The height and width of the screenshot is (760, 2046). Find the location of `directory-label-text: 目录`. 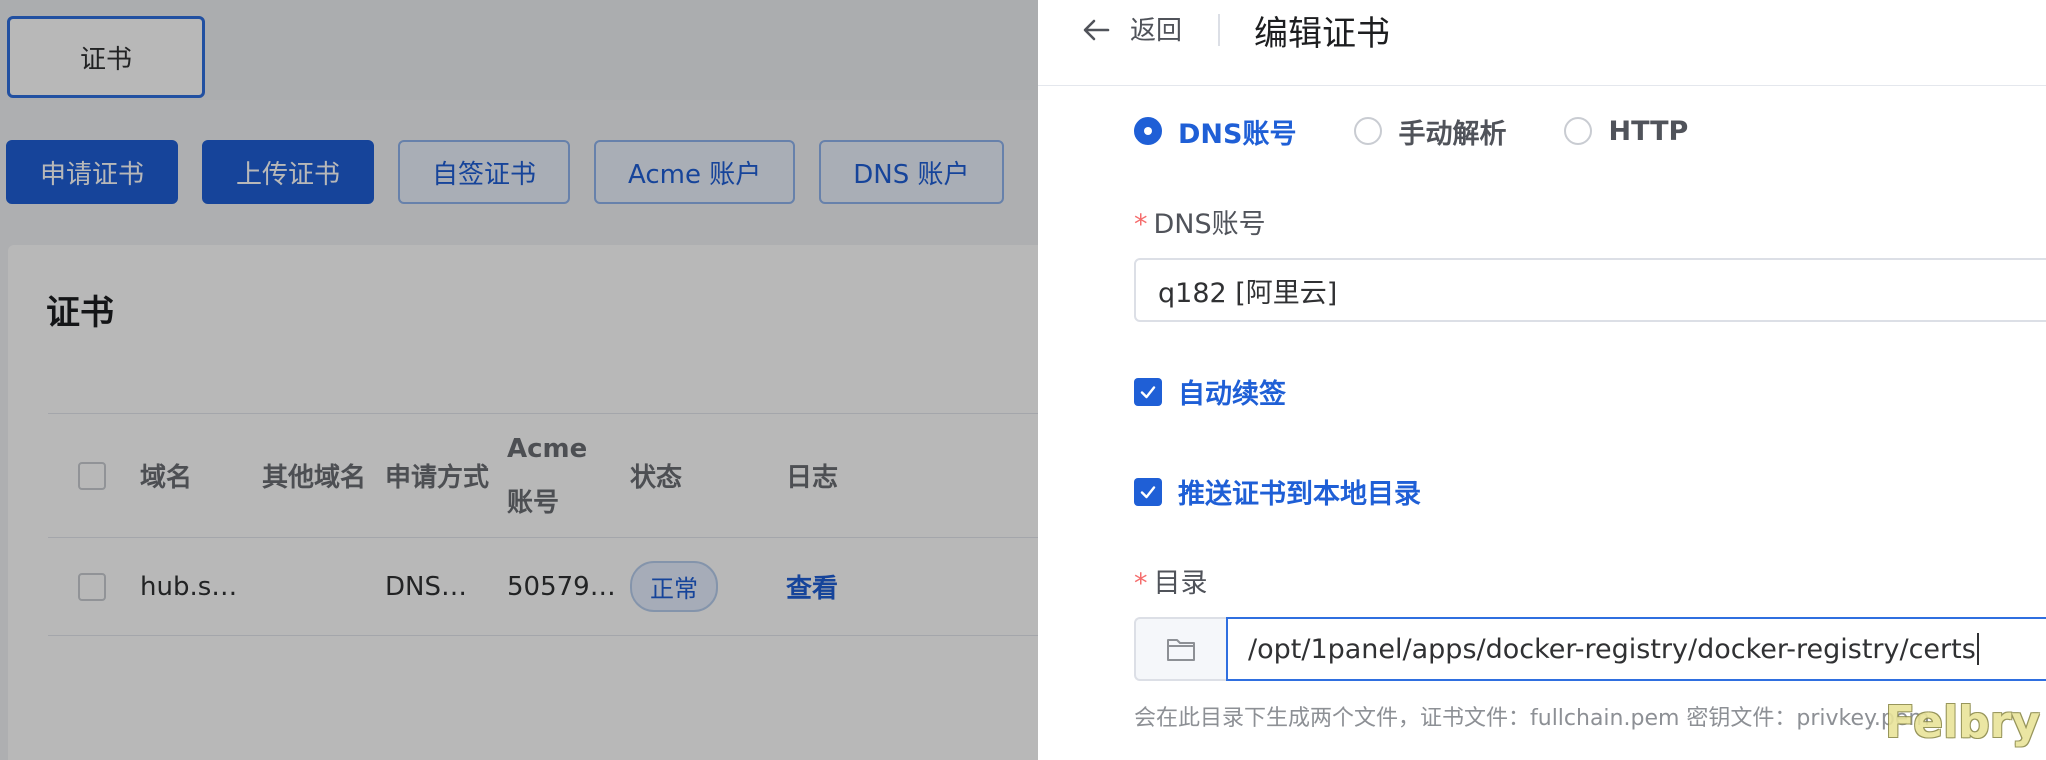

directory-label-text: 目录 is located at coordinates (1180, 583).